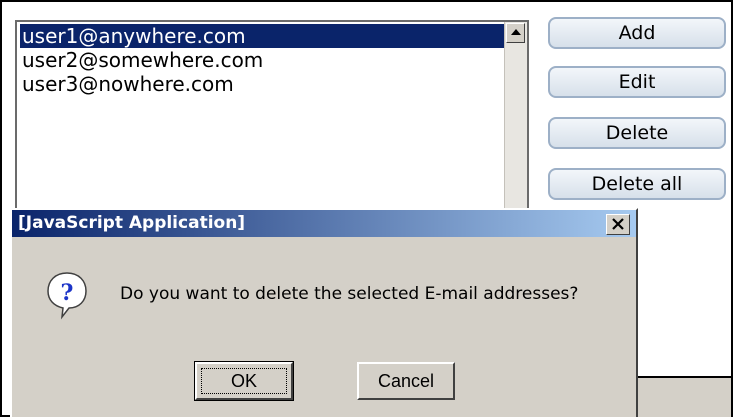 The width and height of the screenshot is (733, 417). What do you see at coordinates (324, 223) in the screenshot?
I see `dialog-titlebar: [JavaScript Application]` at bounding box center [324, 223].